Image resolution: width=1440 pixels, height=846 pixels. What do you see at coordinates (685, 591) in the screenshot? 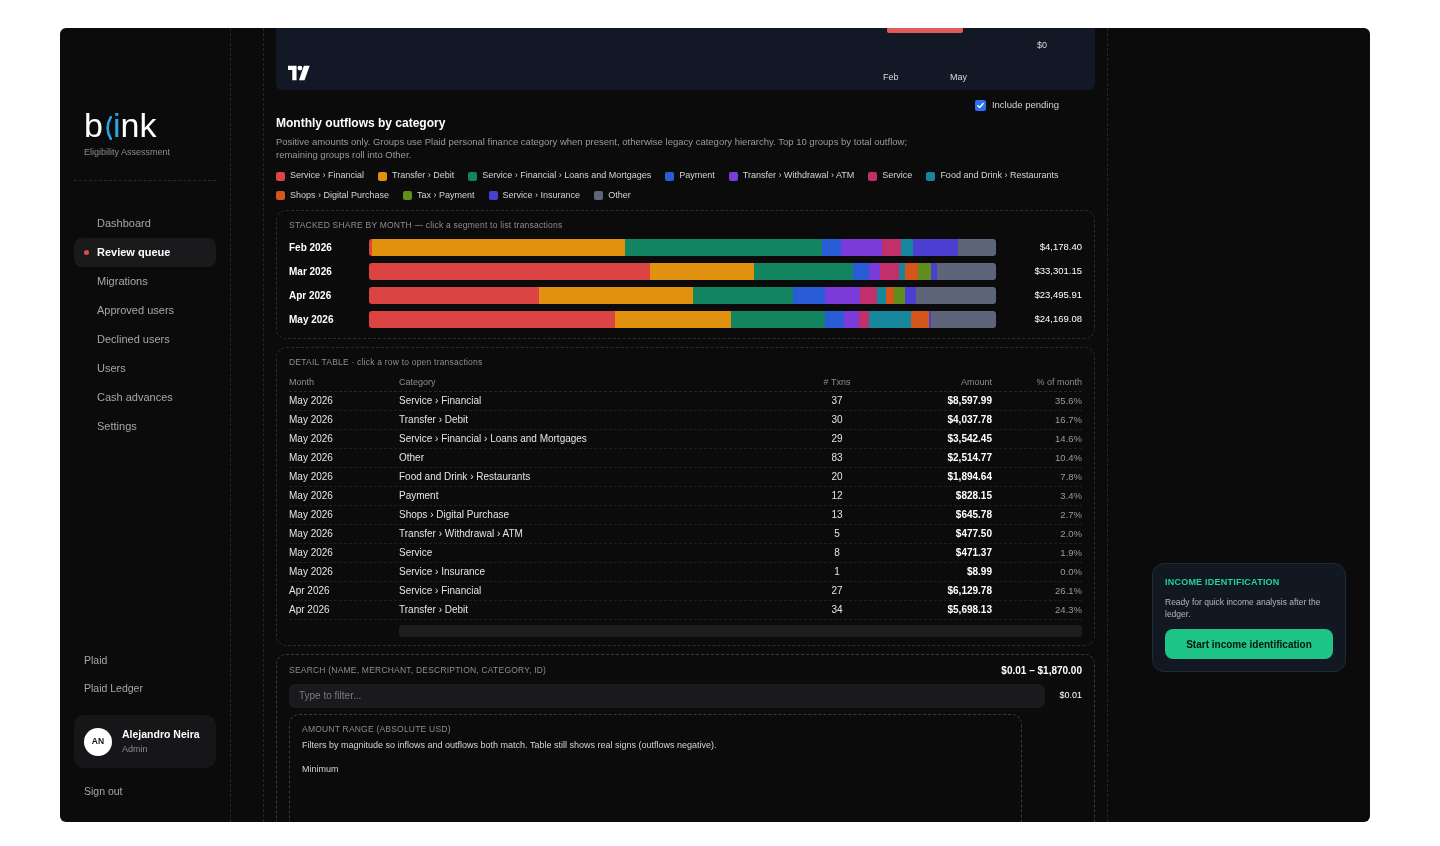
I see `table-row: Apr 2026 Service › Financial 27 $6,129.78 26.1%` at bounding box center [685, 591].